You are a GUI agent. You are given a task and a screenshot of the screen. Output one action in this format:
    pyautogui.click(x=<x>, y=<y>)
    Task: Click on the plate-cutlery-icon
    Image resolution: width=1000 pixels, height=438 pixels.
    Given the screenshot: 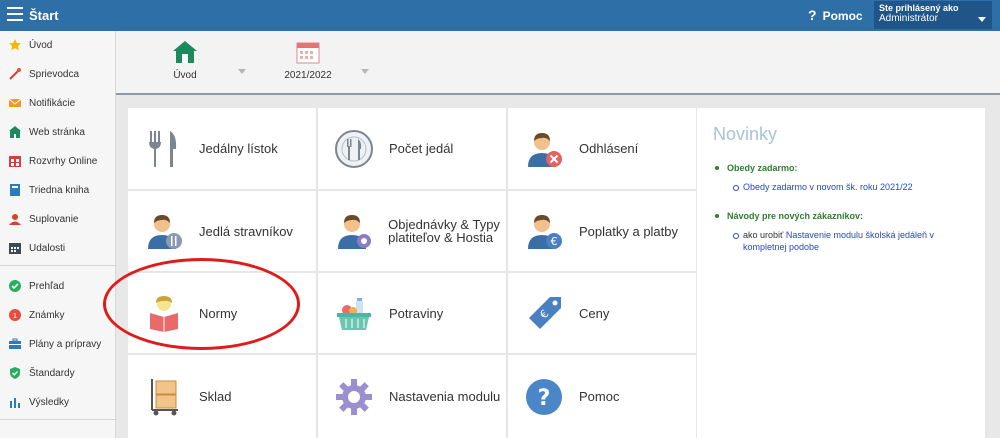 What is the action you would take?
    pyautogui.click(x=354, y=149)
    